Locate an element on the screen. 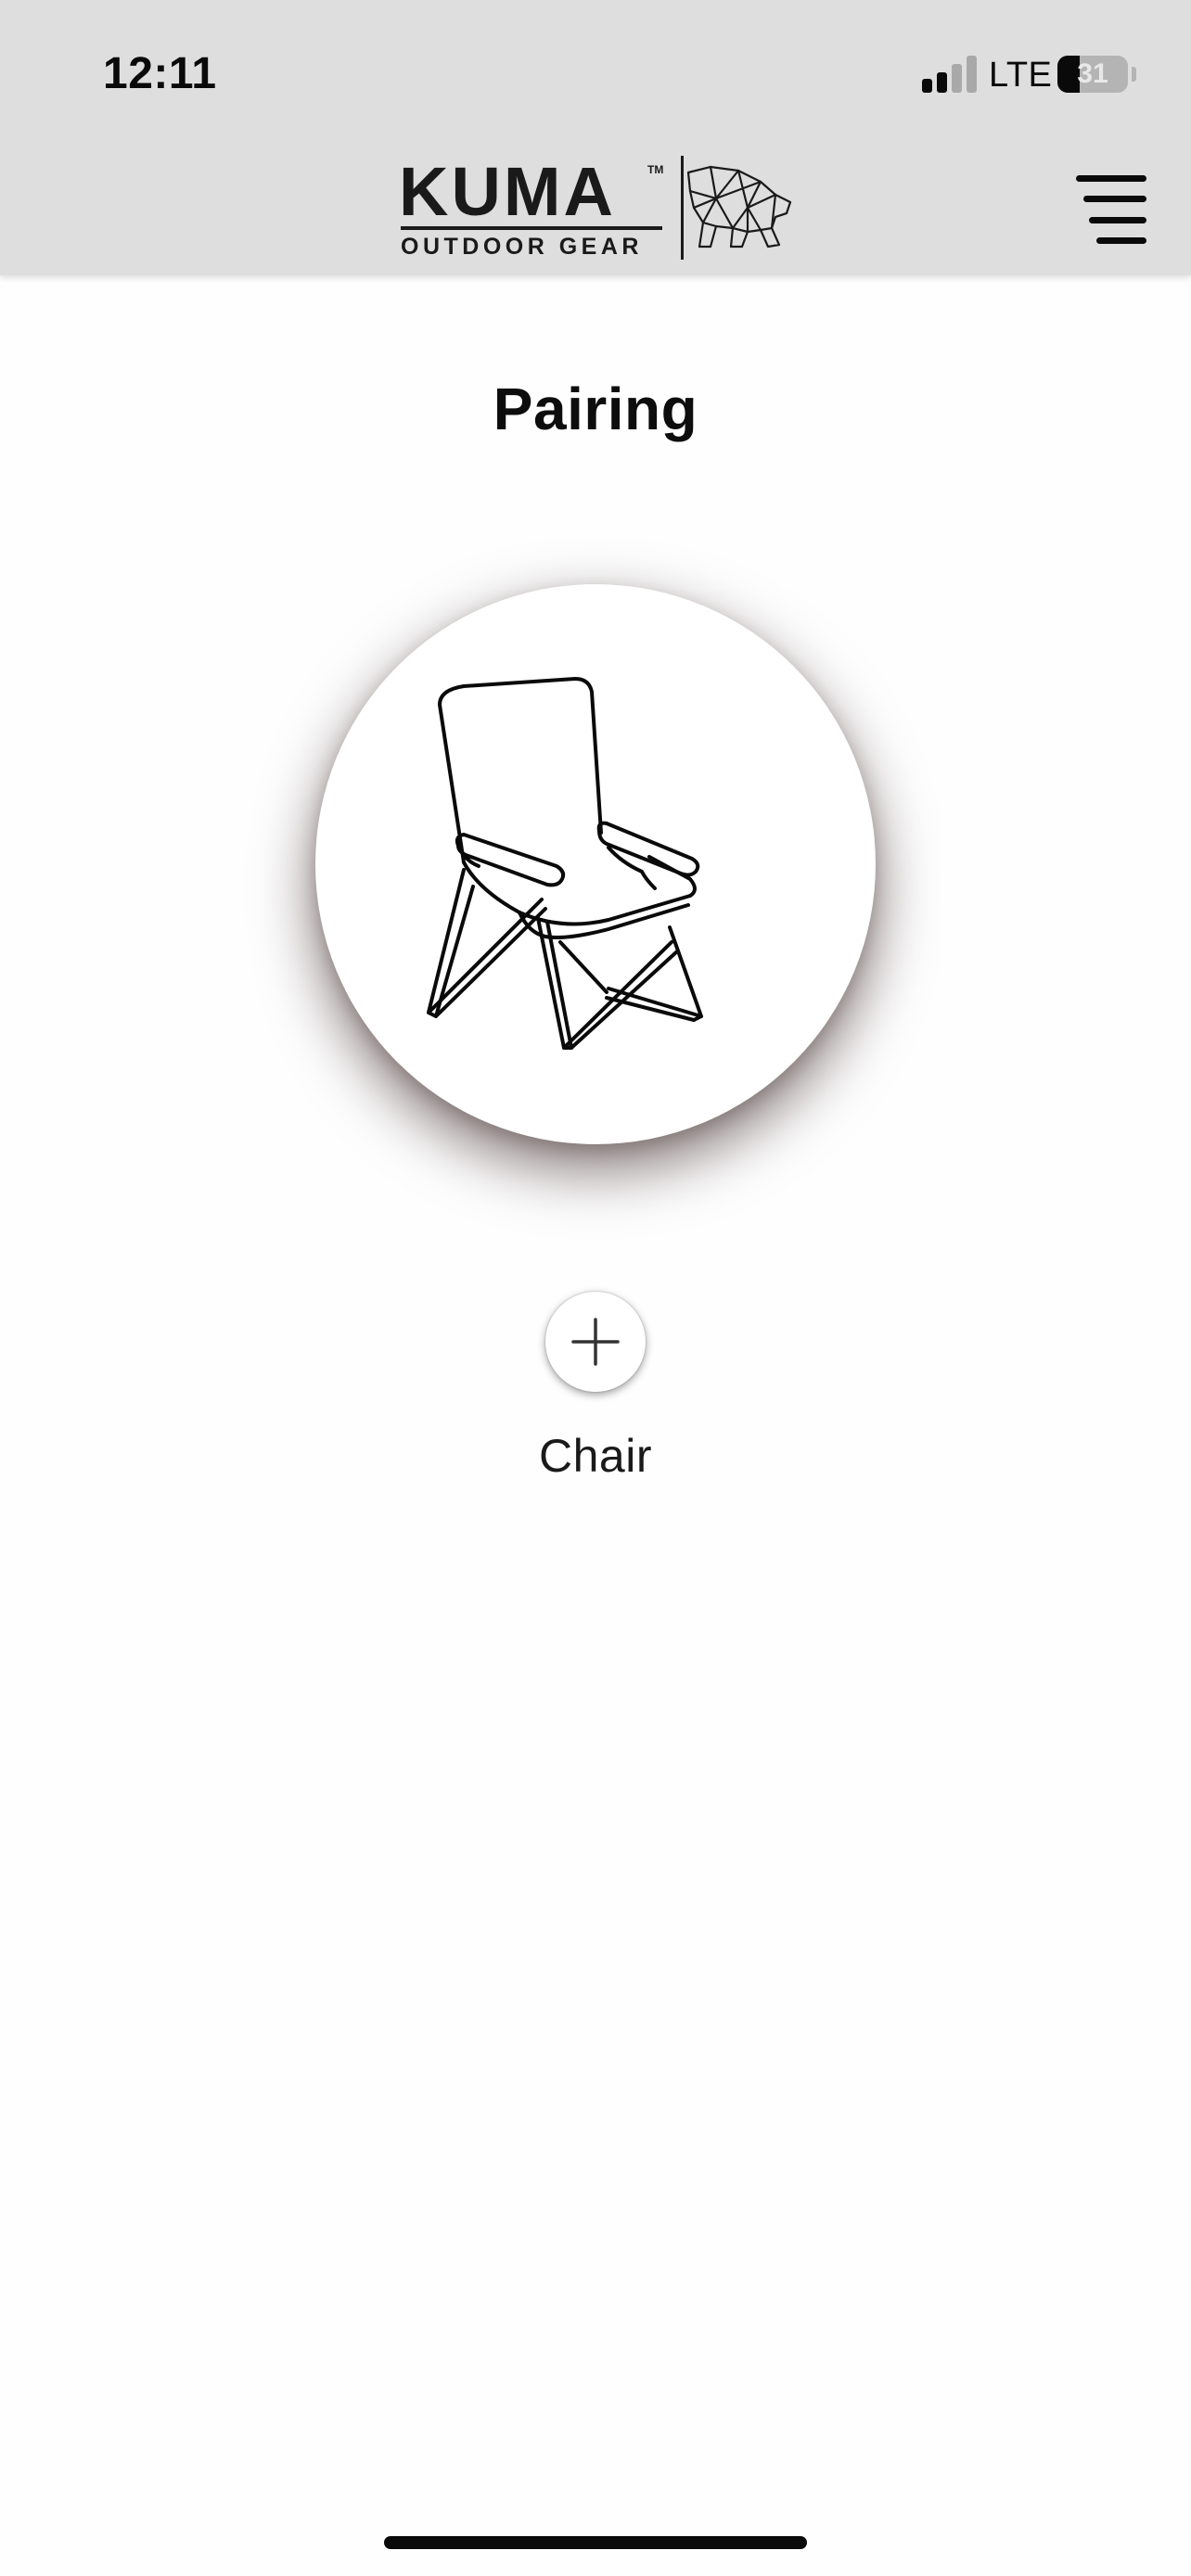 This screenshot has width=1191, height=2576. logo-tagline: OUTDOOR GEAR is located at coordinates (522, 247).